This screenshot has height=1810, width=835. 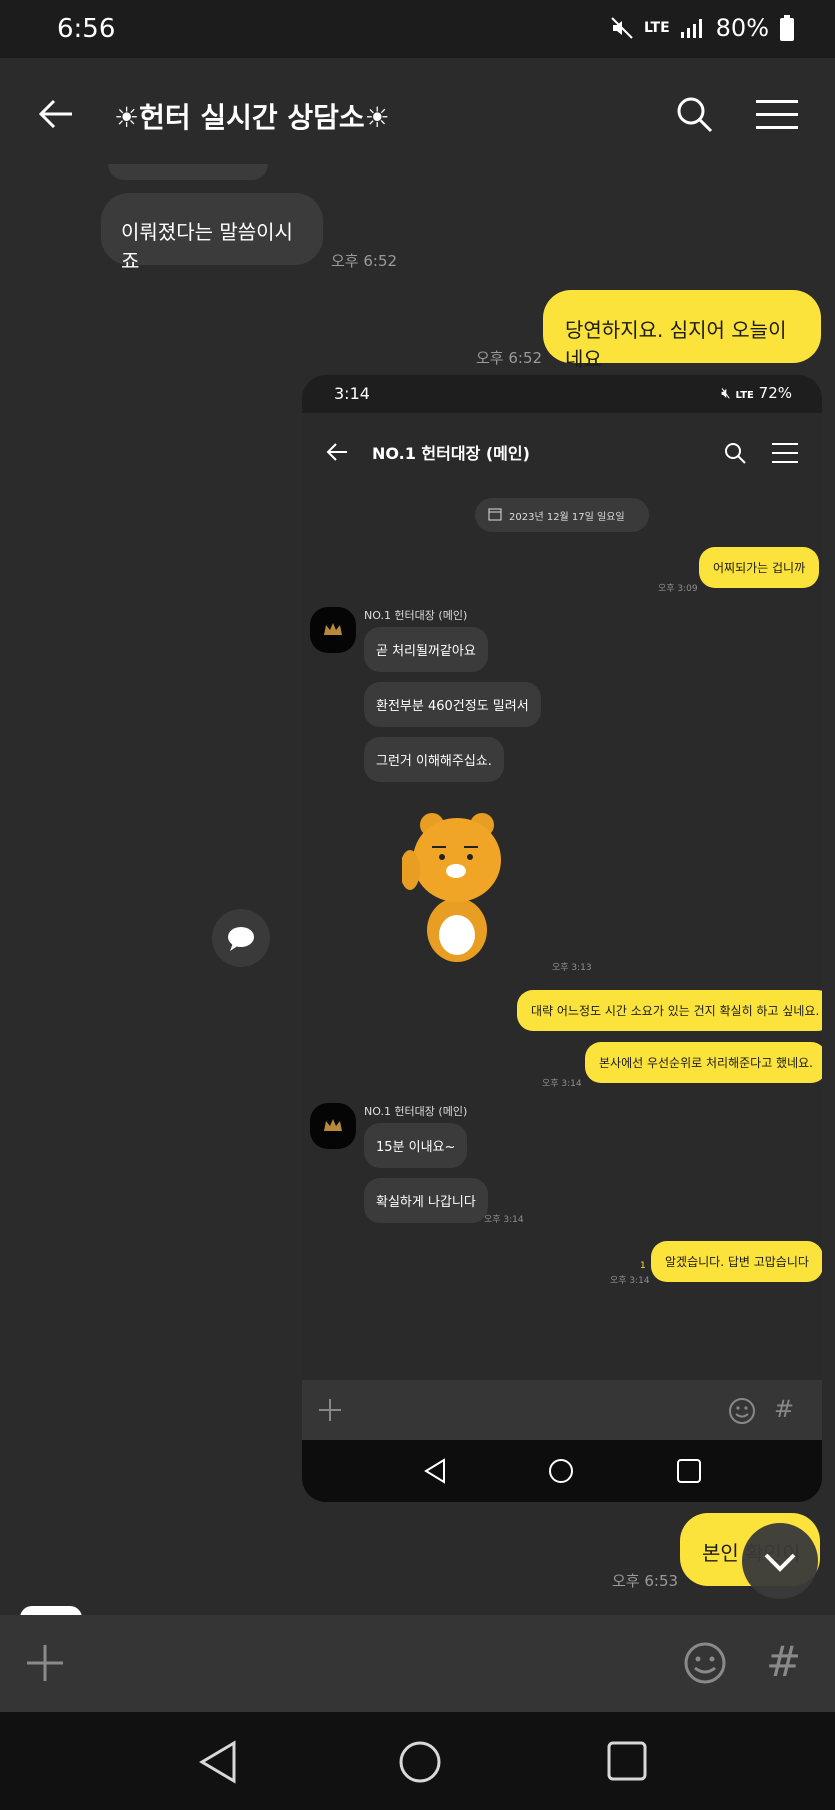 I want to click on shot-message-out: 어찌되가는 겁니까, so click(x=759, y=567).